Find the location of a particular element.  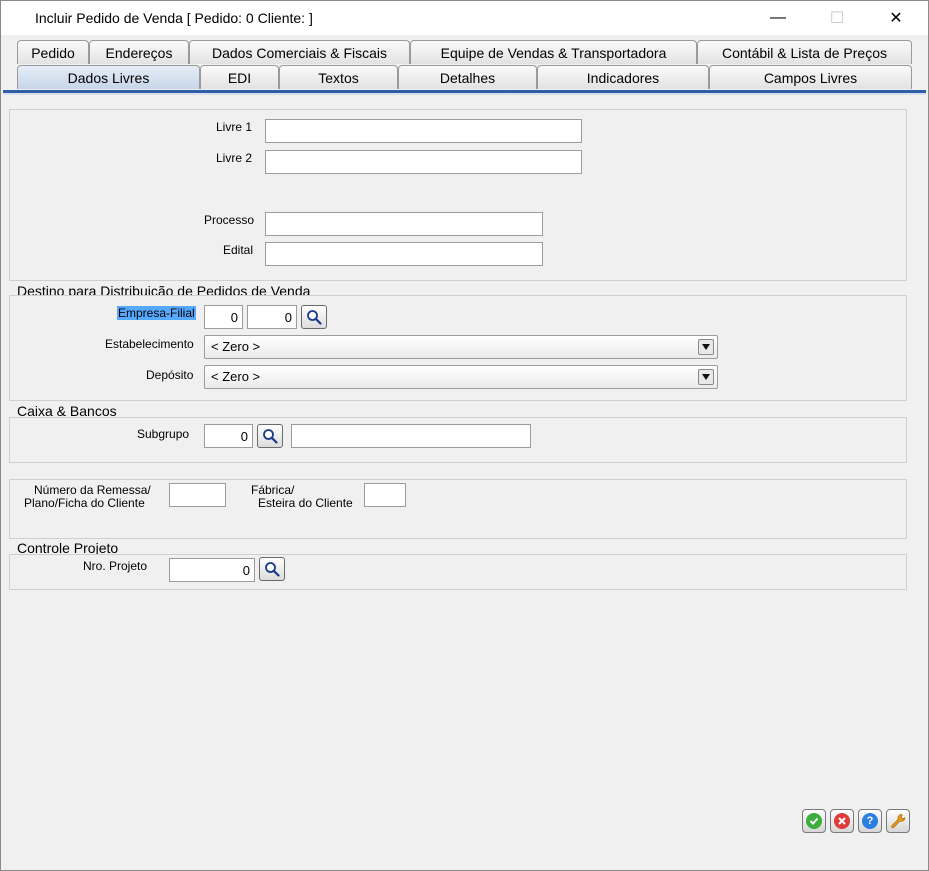

empresa-input is located at coordinates (223, 317).